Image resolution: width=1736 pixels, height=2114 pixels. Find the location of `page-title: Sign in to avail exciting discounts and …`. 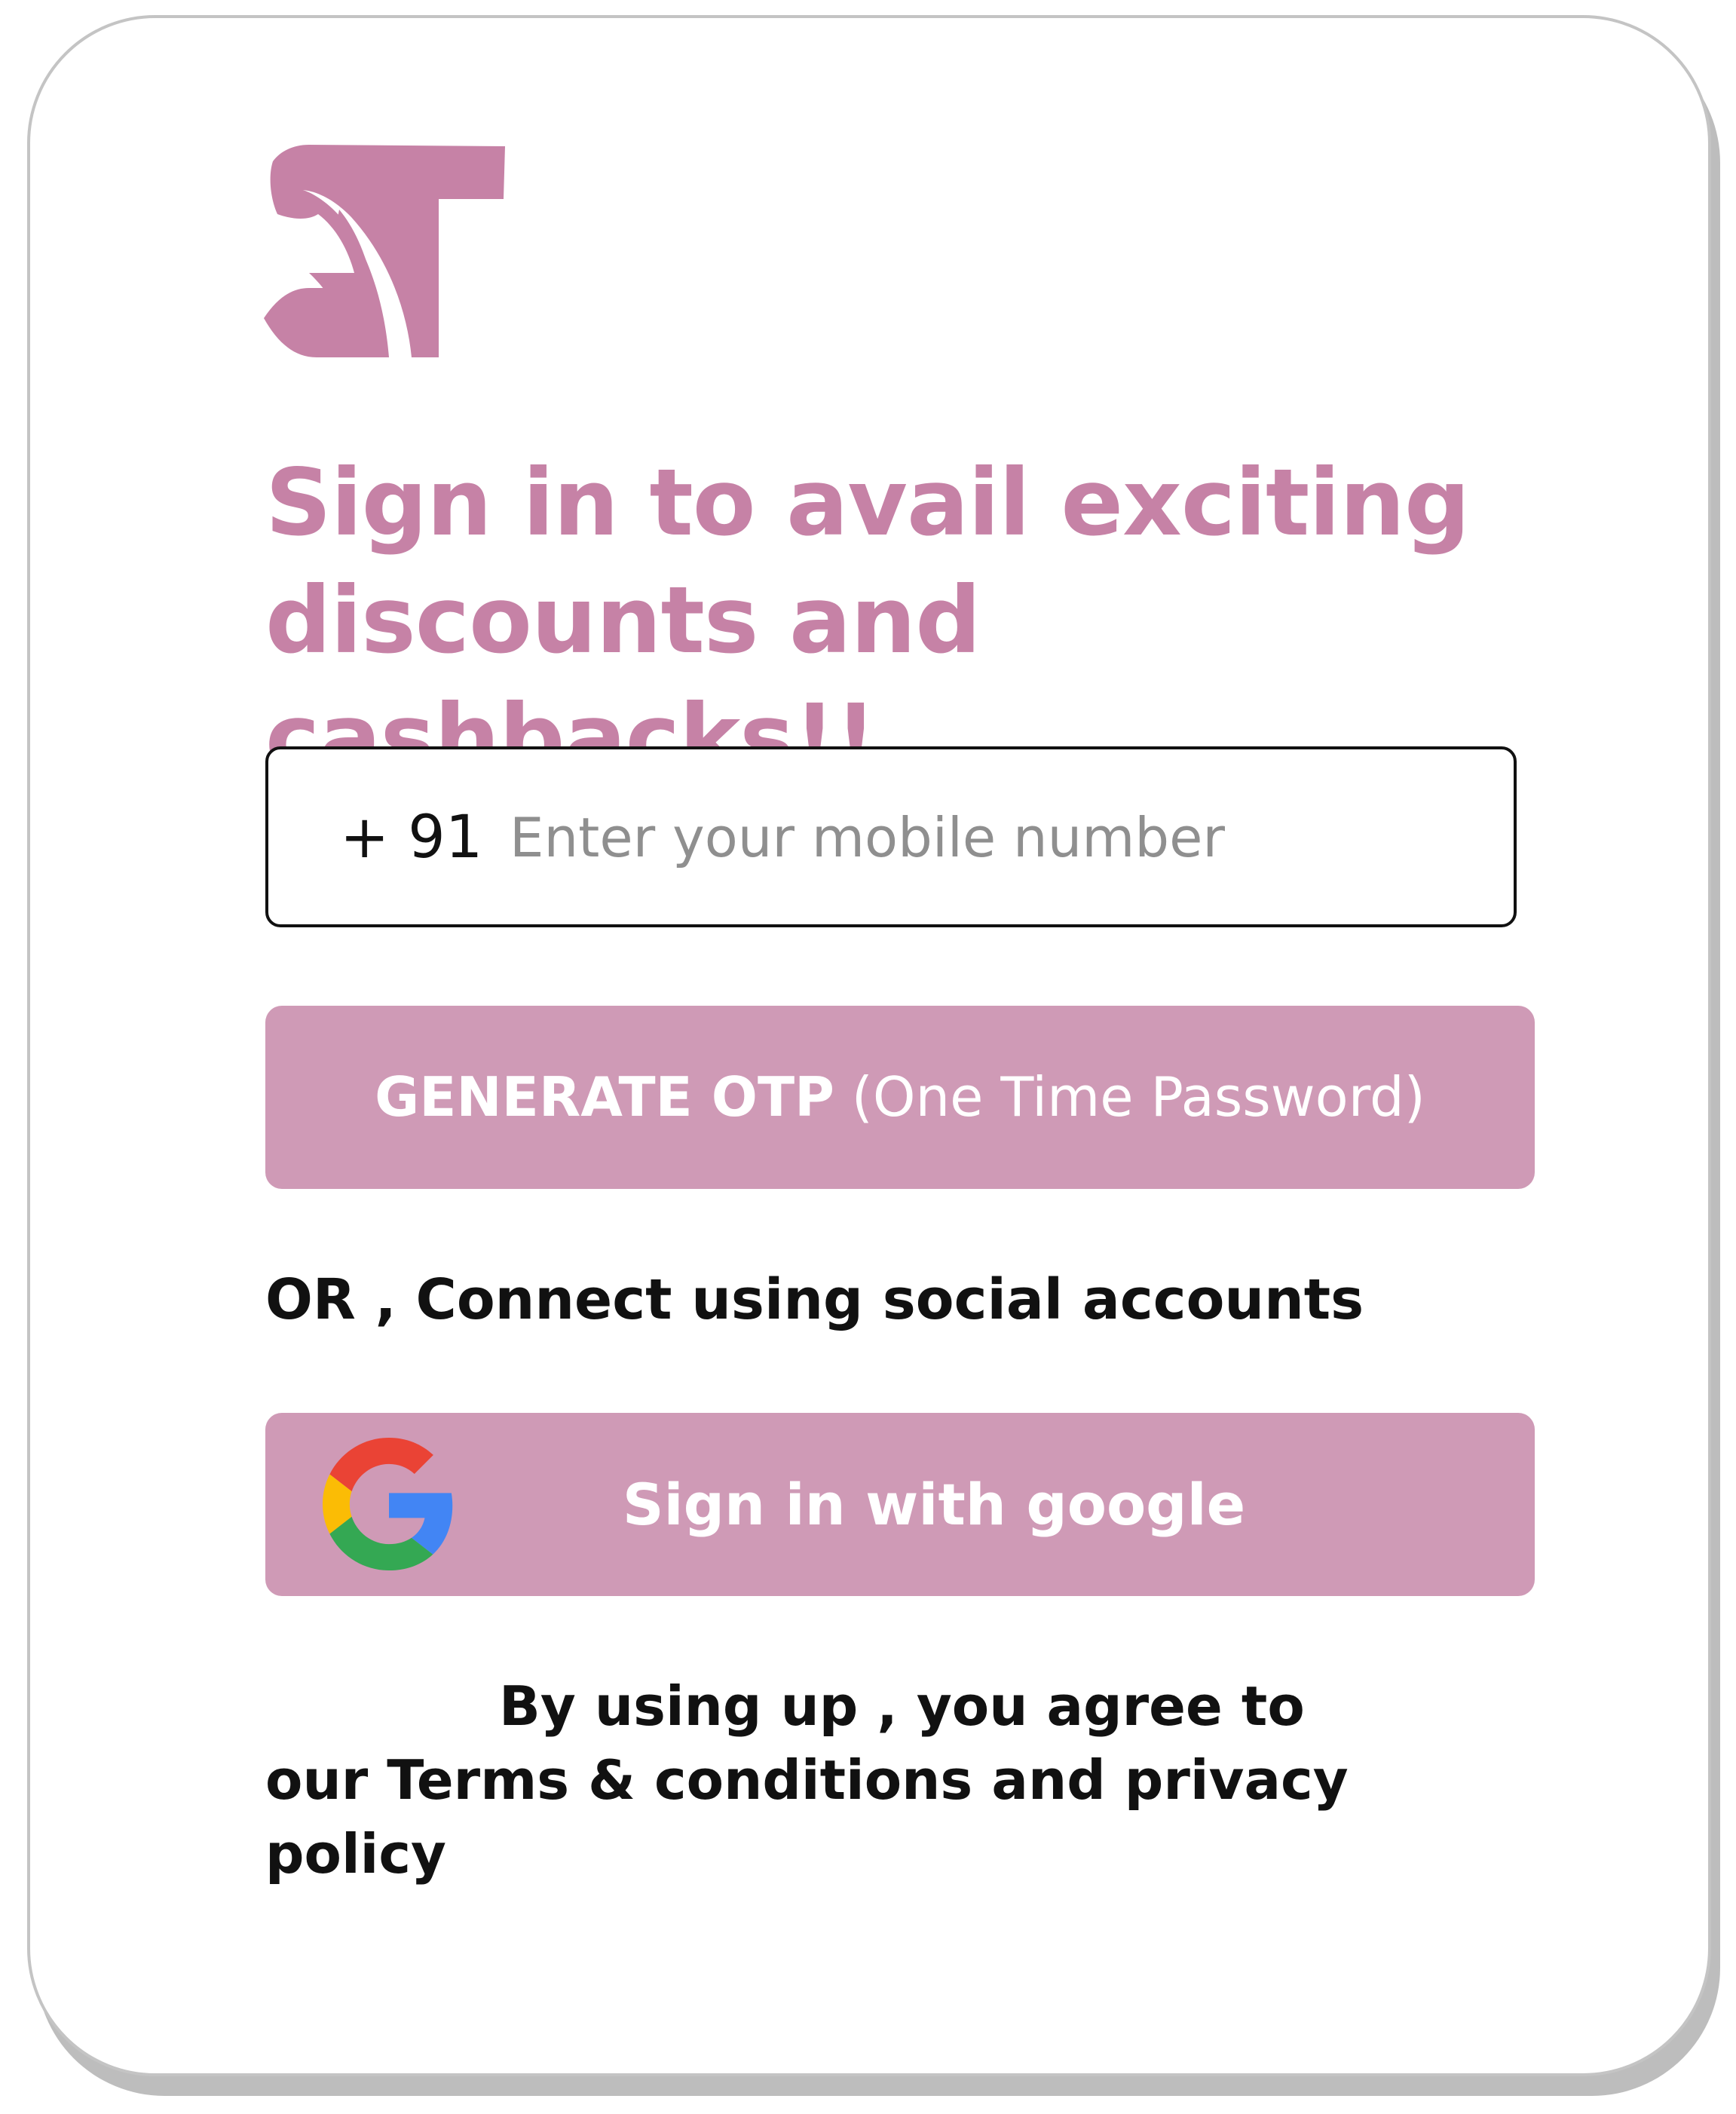

page-title: Sign in to avail exciting discounts and … is located at coordinates (928, 620).